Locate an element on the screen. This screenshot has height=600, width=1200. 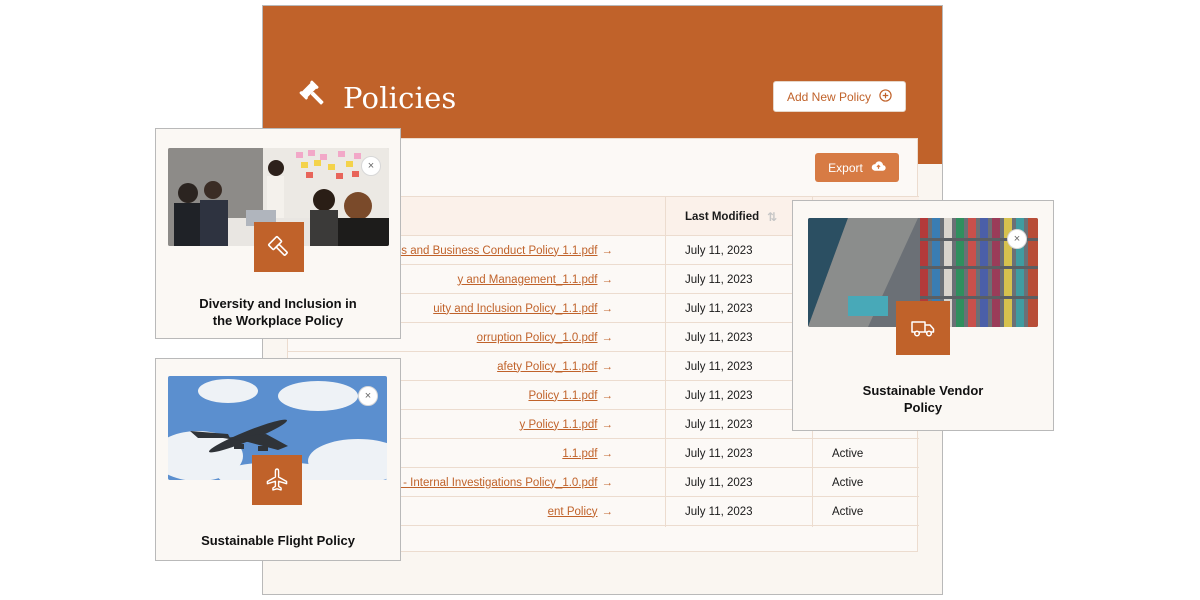
last-modified-label: Last Modified is located at coordinates (722, 217).